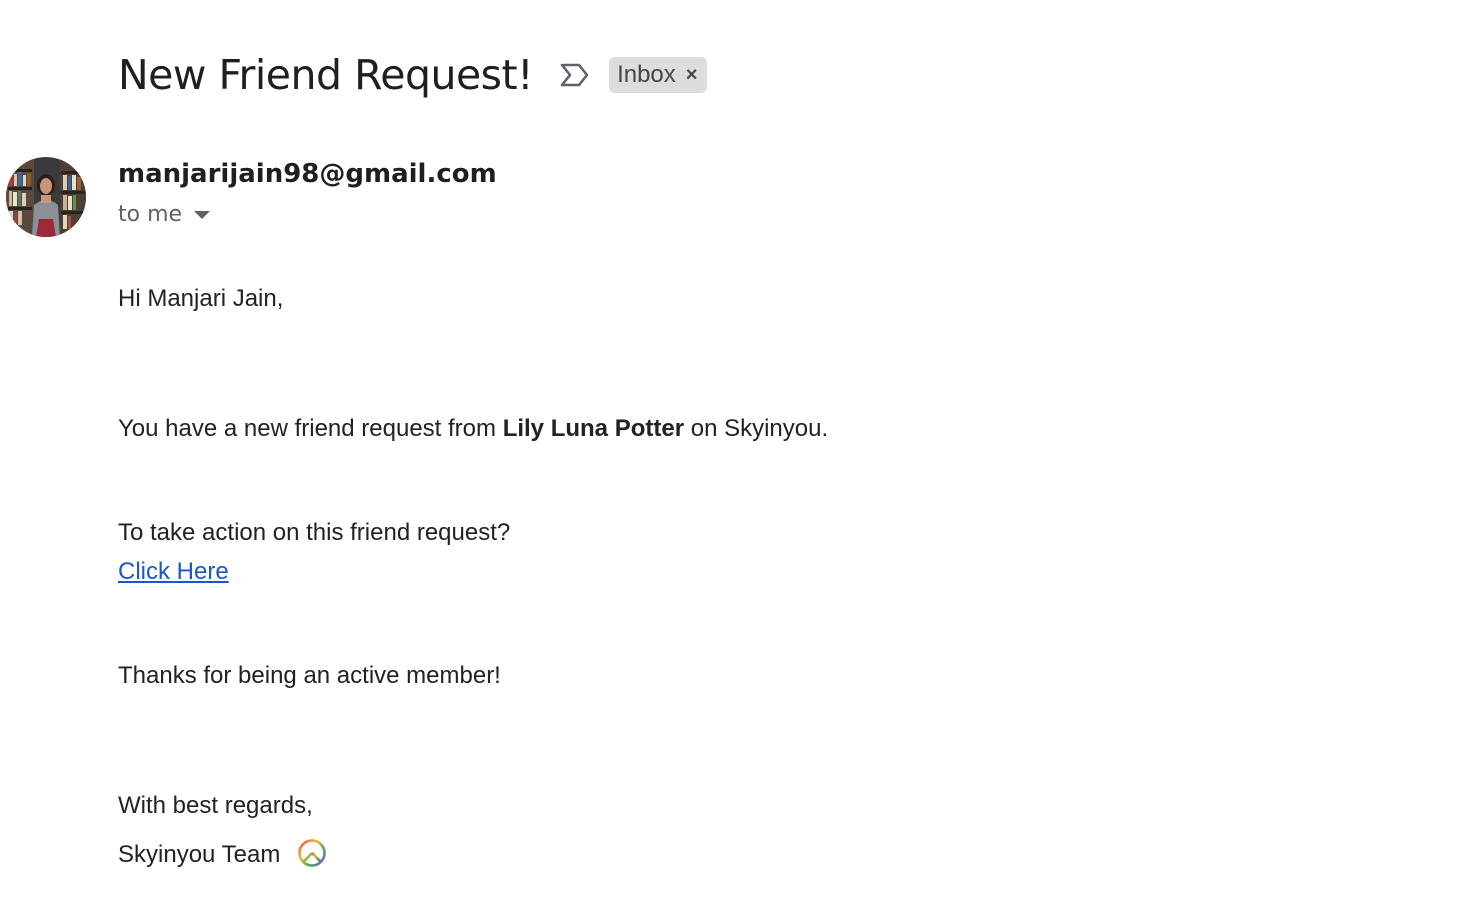 This screenshot has width=1476, height=914. I want to click on closing-text: With best regards,, so click(215, 805).